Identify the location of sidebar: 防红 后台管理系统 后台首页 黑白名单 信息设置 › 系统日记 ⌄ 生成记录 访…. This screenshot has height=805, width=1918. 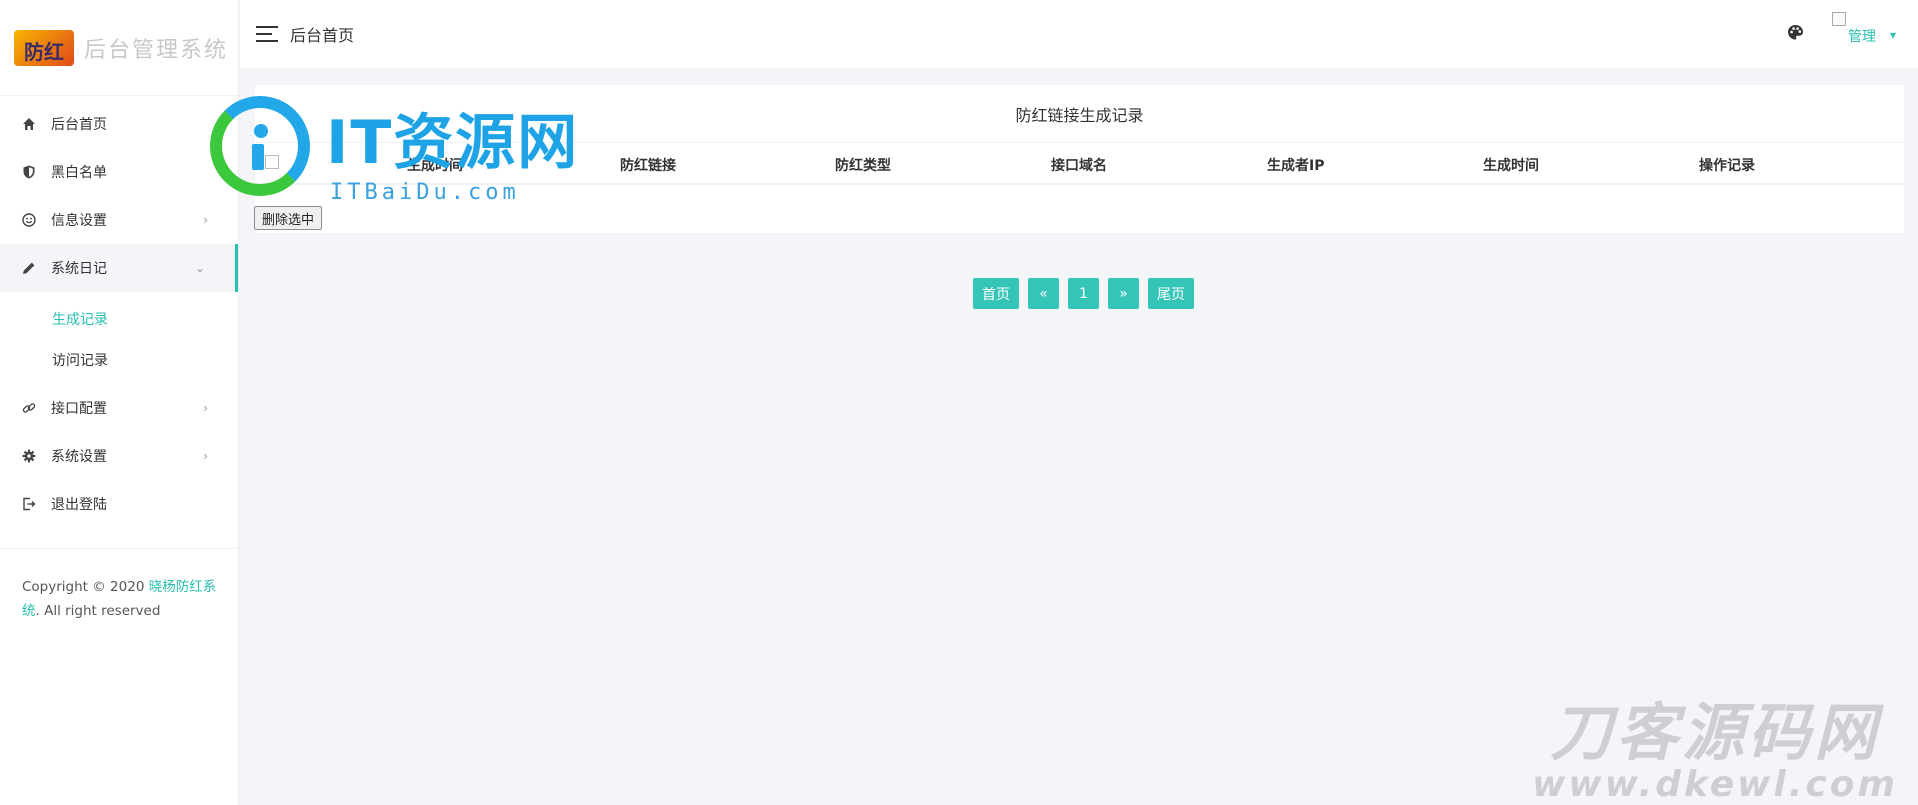
(119, 402).